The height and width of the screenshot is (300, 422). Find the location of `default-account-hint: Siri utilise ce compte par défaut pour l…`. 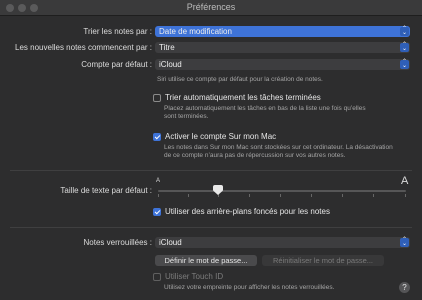

default-account-hint: Siri utilise ce compte par défaut pour l… is located at coordinates (240, 79).